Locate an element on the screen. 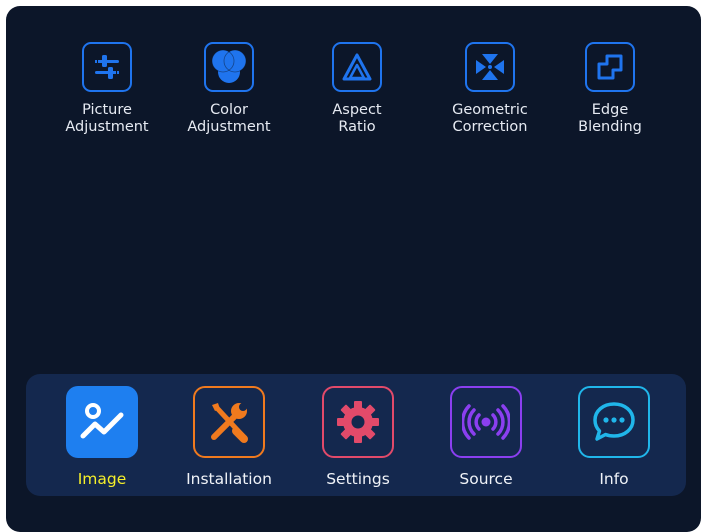  dock-item-image: Image is located at coordinates (102, 437).